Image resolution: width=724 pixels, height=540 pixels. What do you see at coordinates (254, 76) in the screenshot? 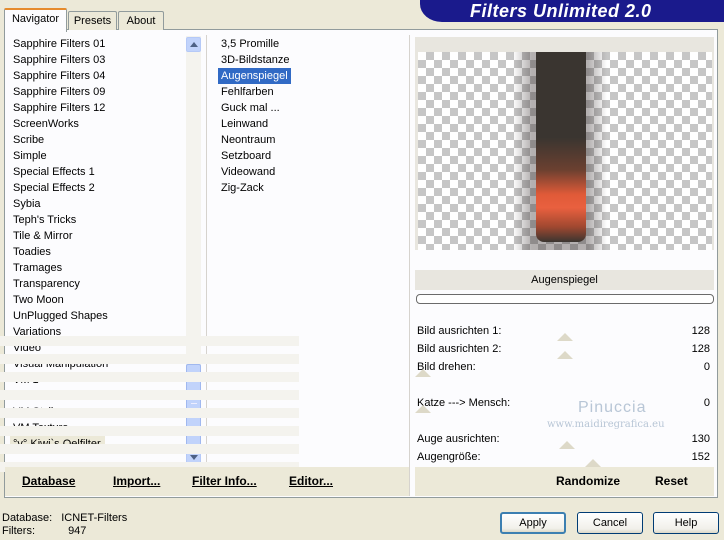
I see `filter-item: Augenspiegel` at bounding box center [254, 76].